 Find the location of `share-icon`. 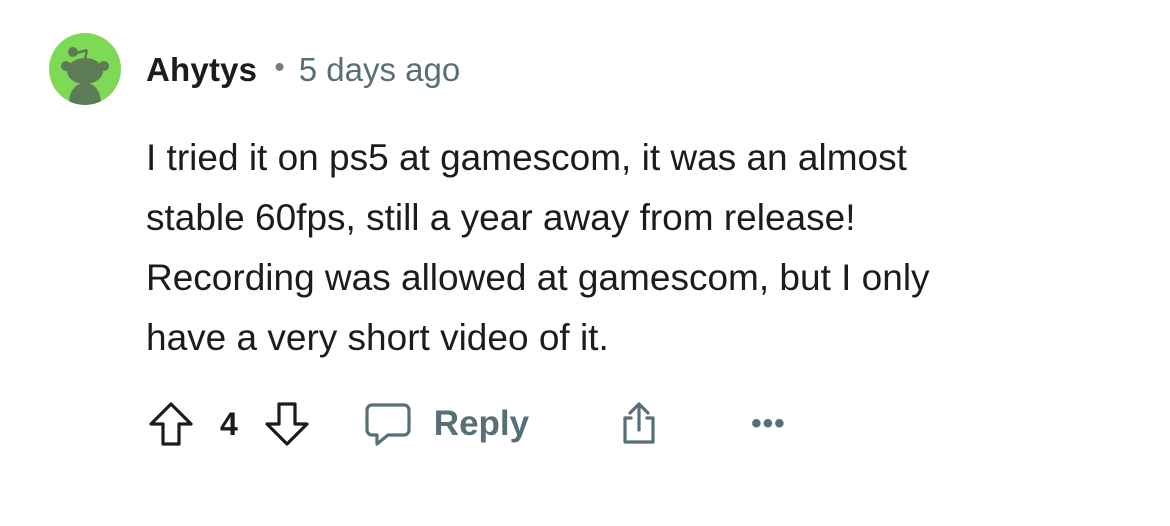

share-icon is located at coordinates (639, 423).